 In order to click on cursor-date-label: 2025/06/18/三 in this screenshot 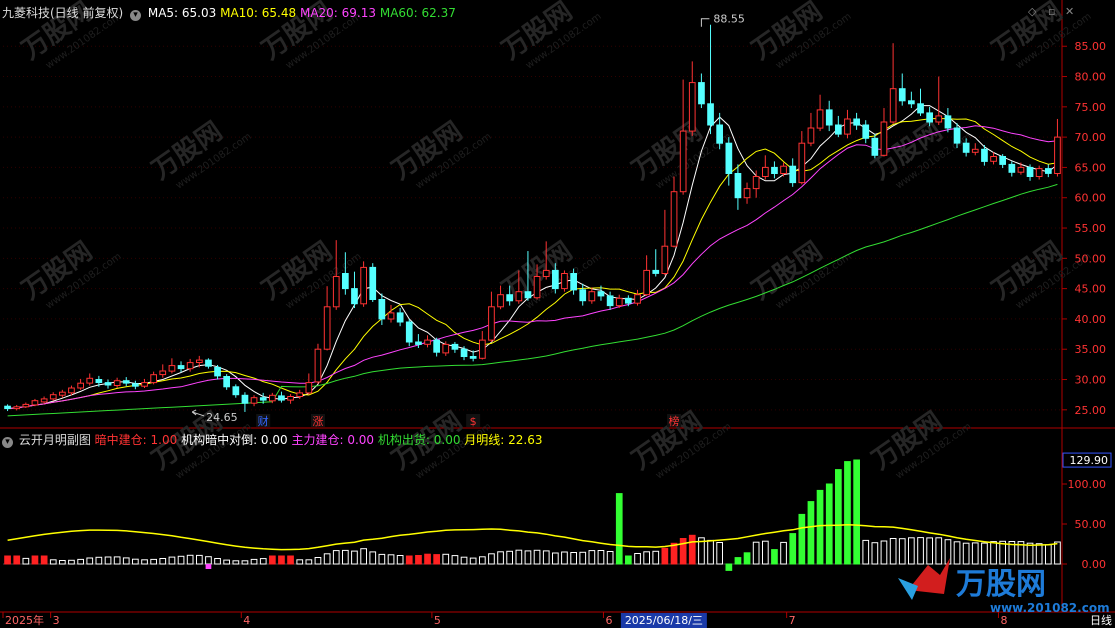, I will do `click(664, 620)`.